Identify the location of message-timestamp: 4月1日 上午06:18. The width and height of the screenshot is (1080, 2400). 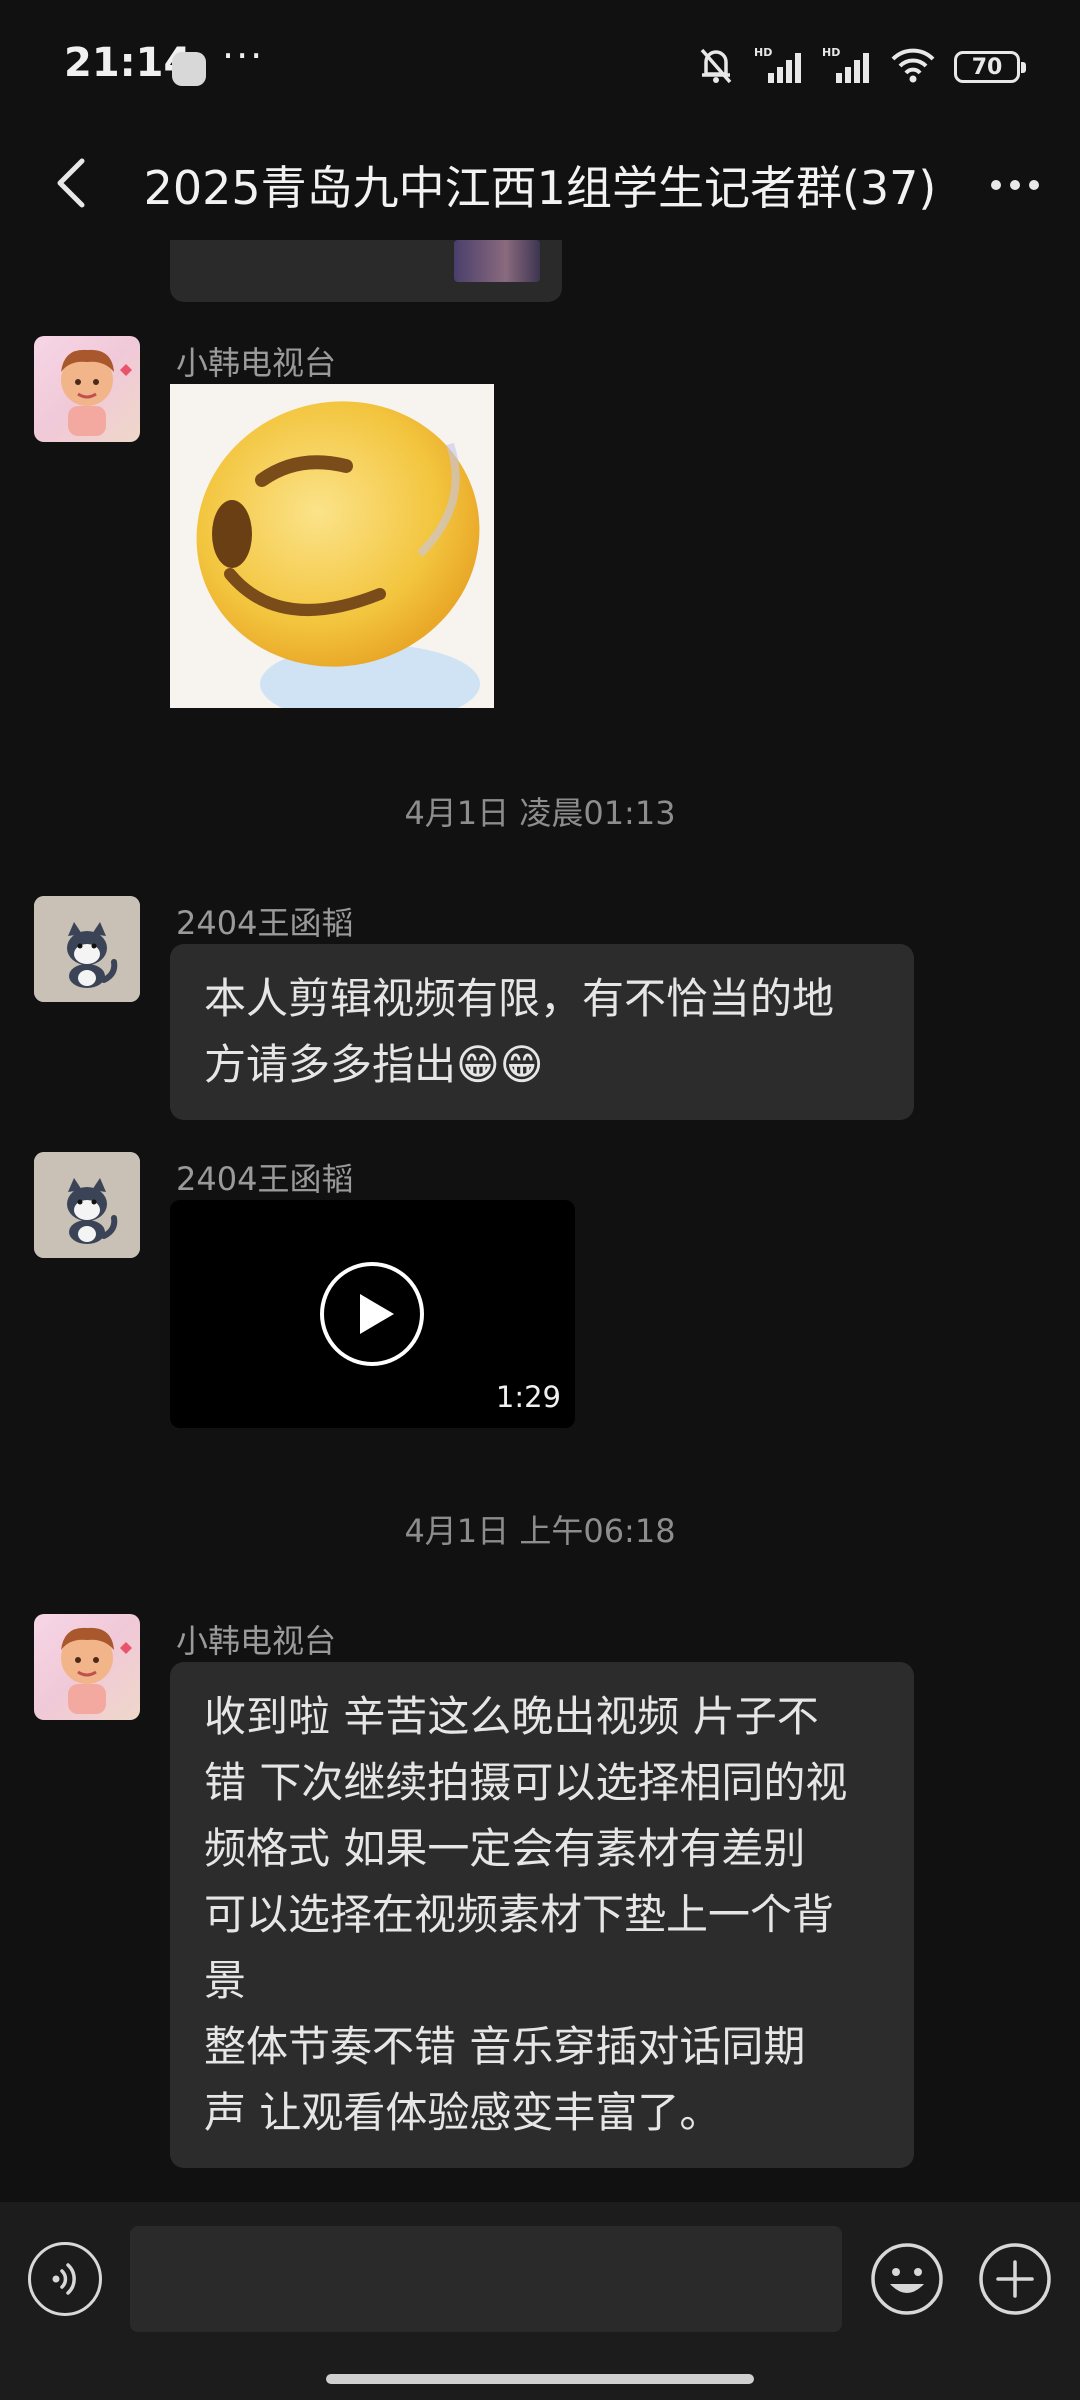
(540, 1531).